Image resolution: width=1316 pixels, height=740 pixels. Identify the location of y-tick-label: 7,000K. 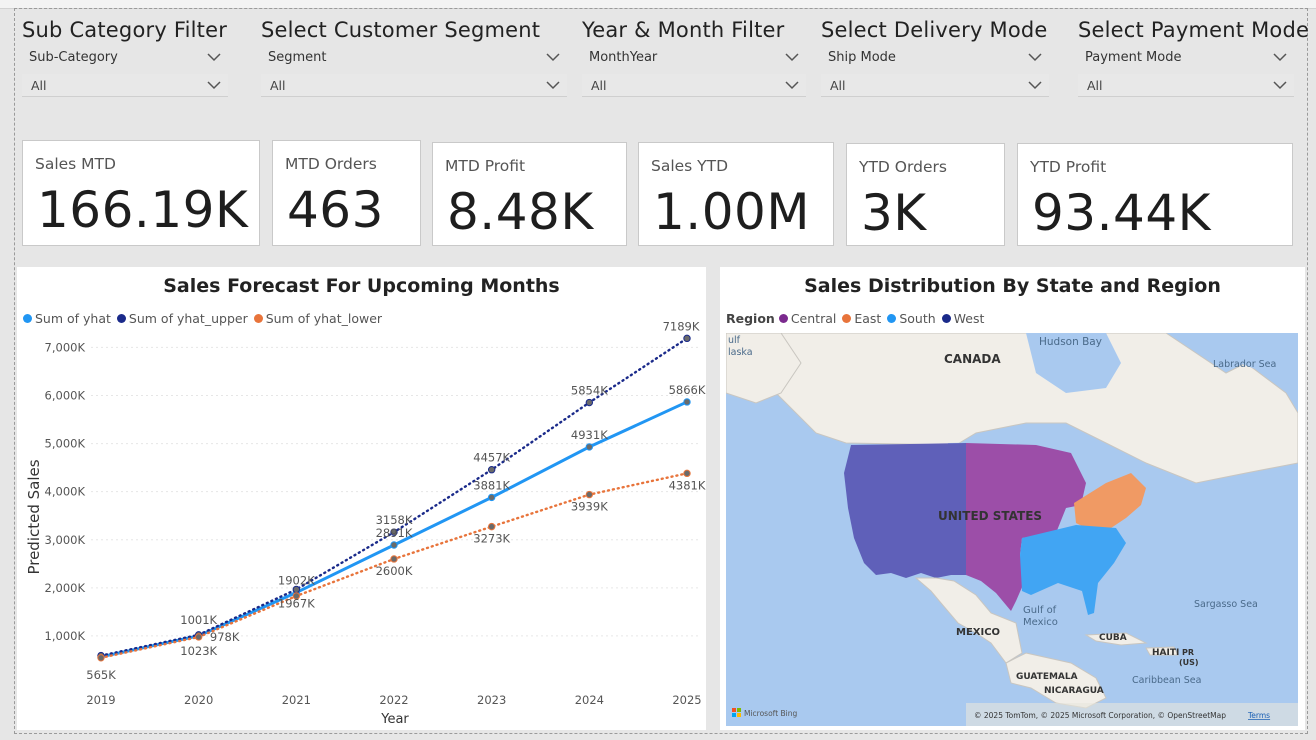
(65, 347).